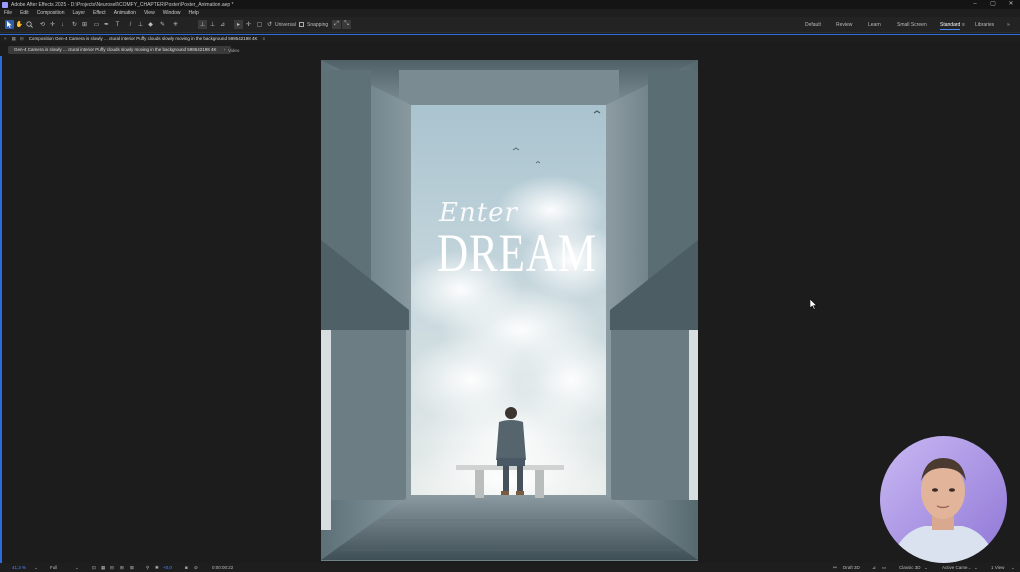 This screenshot has height=572, width=1020. I want to click on renderer-select: Classic 3D, so click(910, 567).